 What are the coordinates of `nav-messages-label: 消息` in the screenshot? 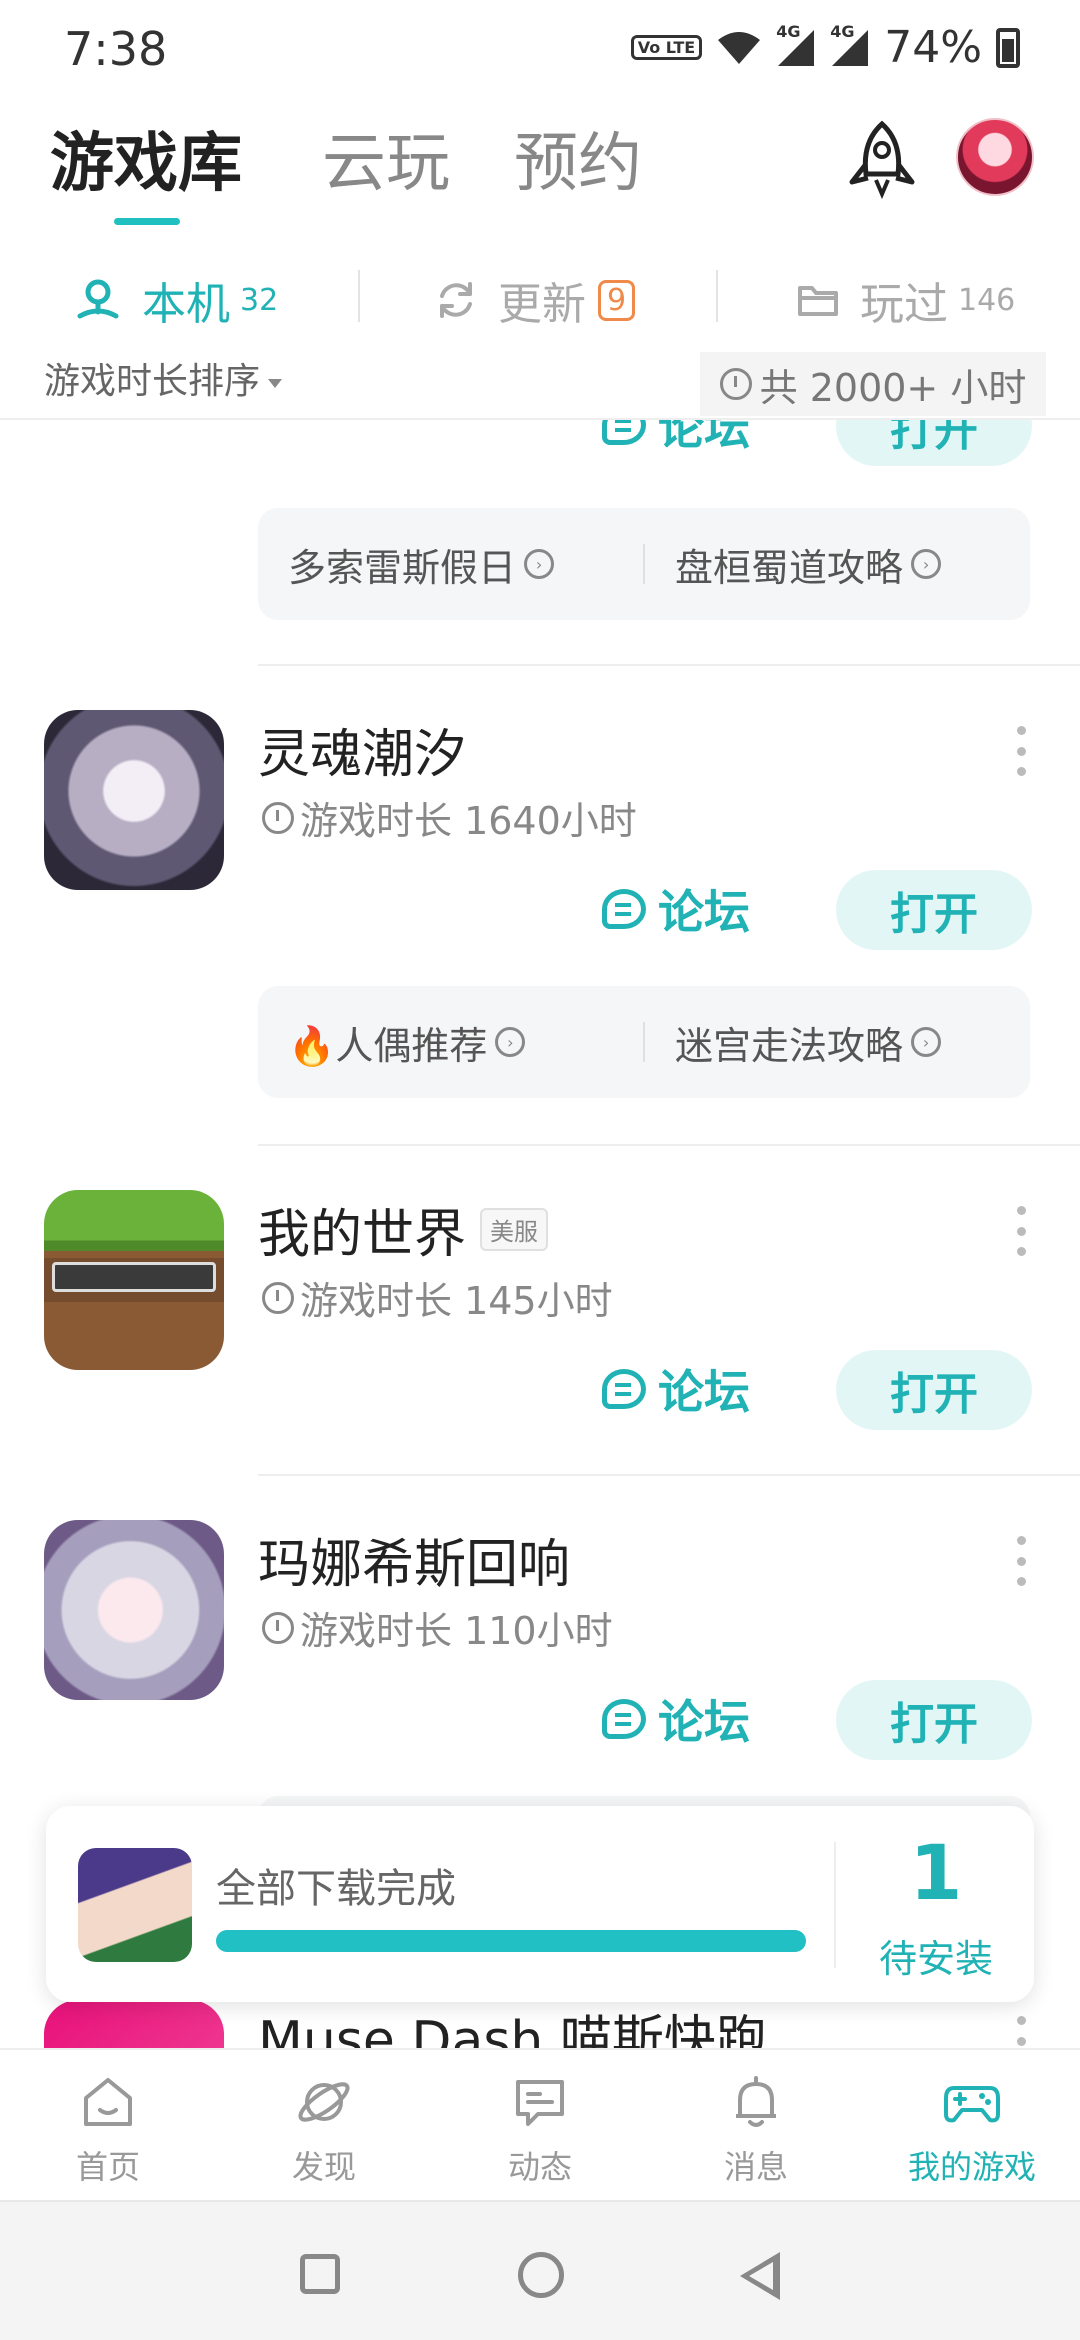 It's located at (755, 2167).